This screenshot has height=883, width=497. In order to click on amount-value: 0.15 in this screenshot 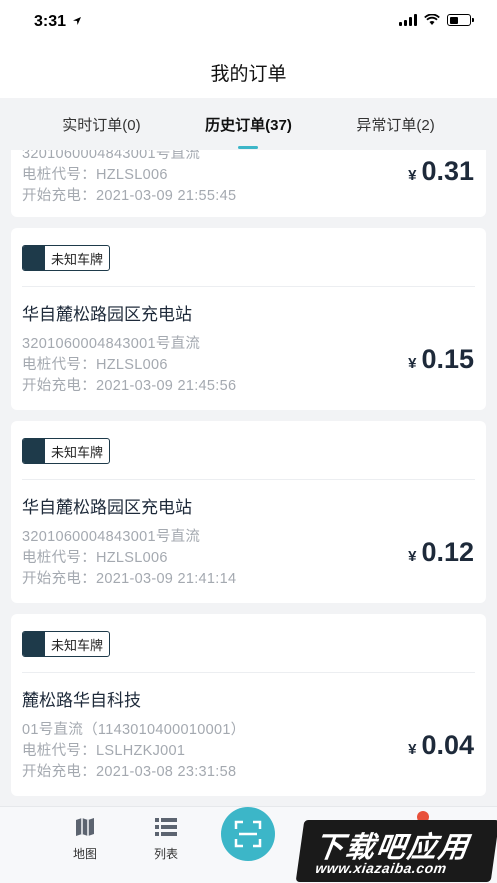, I will do `click(447, 359)`.